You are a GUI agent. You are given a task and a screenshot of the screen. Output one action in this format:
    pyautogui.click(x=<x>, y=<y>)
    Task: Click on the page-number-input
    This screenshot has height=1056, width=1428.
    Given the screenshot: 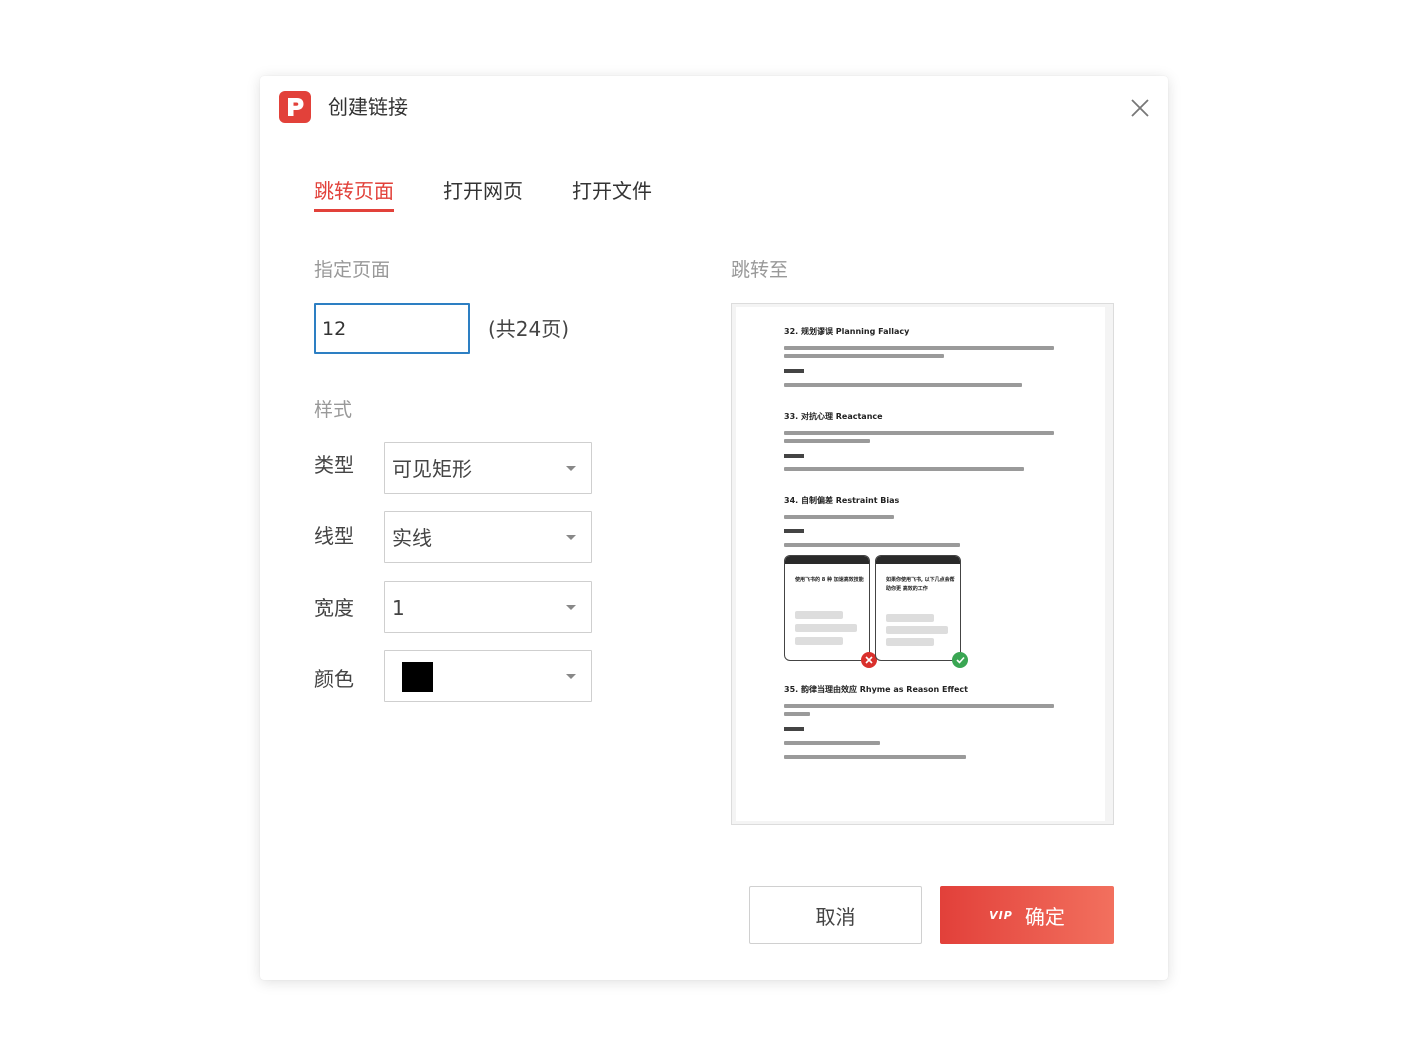 What is the action you would take?
    pyautogui.click(x=392, y=328)
    